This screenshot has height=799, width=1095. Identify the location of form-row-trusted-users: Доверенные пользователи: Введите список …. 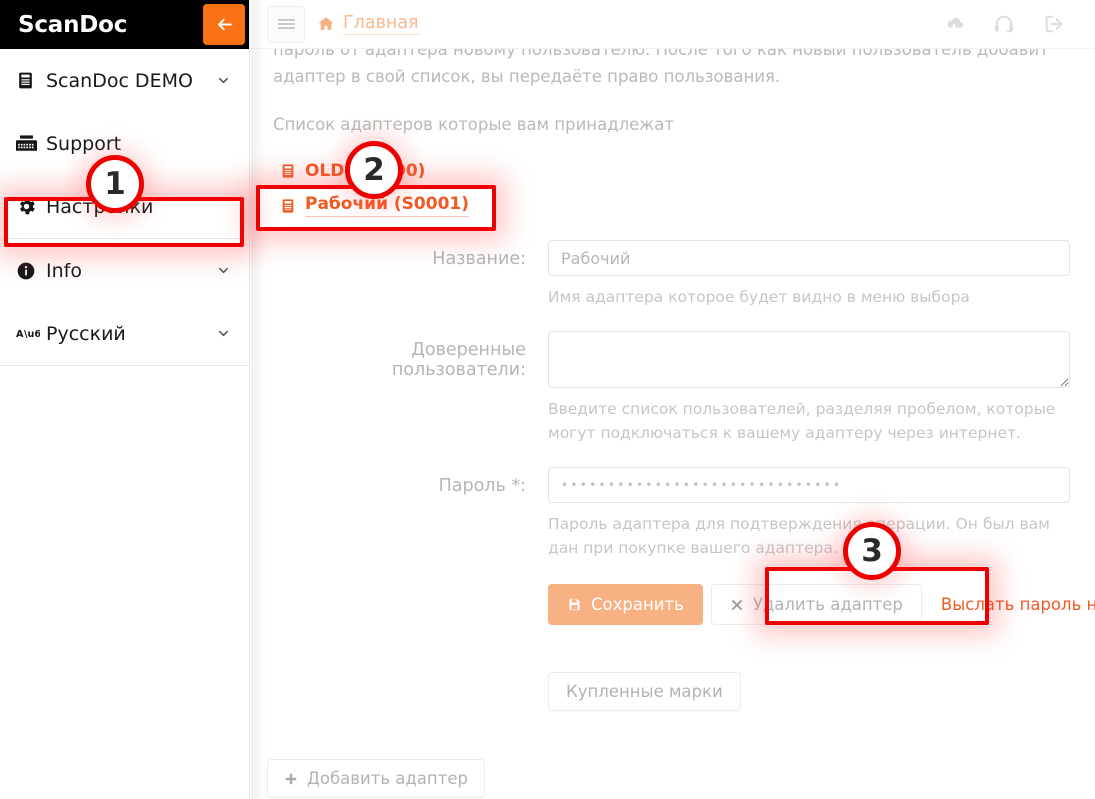
(673, 399).